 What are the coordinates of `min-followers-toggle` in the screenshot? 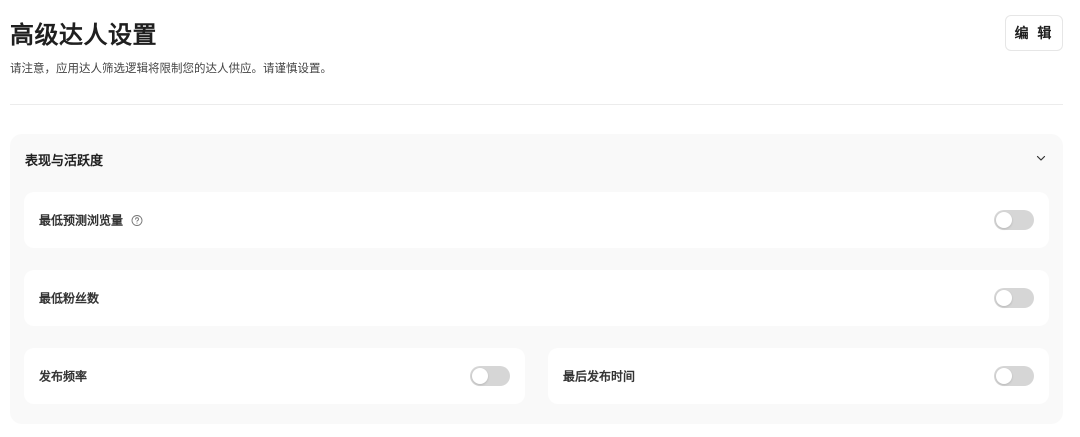 It's located at (1014, 298).